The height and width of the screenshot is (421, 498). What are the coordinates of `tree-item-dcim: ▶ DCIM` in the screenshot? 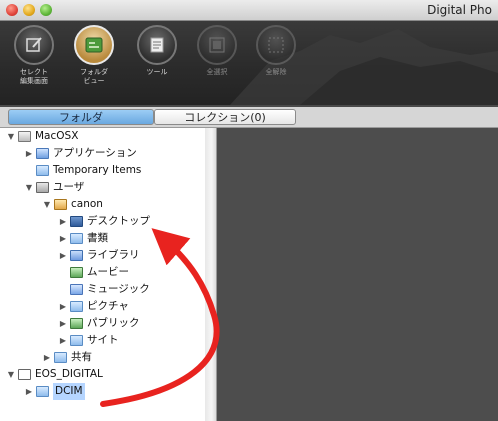 It's located at (54, 391).